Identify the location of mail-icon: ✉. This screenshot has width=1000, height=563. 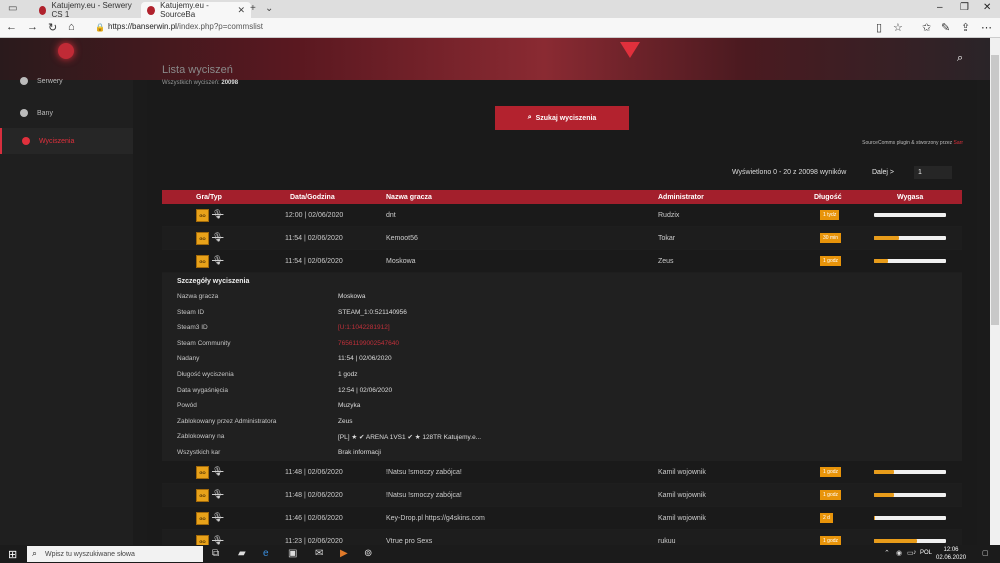
(319, 553).